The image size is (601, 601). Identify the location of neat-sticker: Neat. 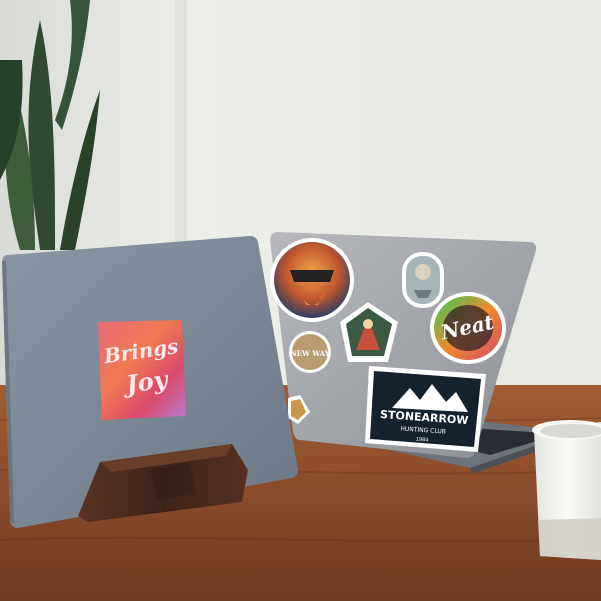
(468, 328).